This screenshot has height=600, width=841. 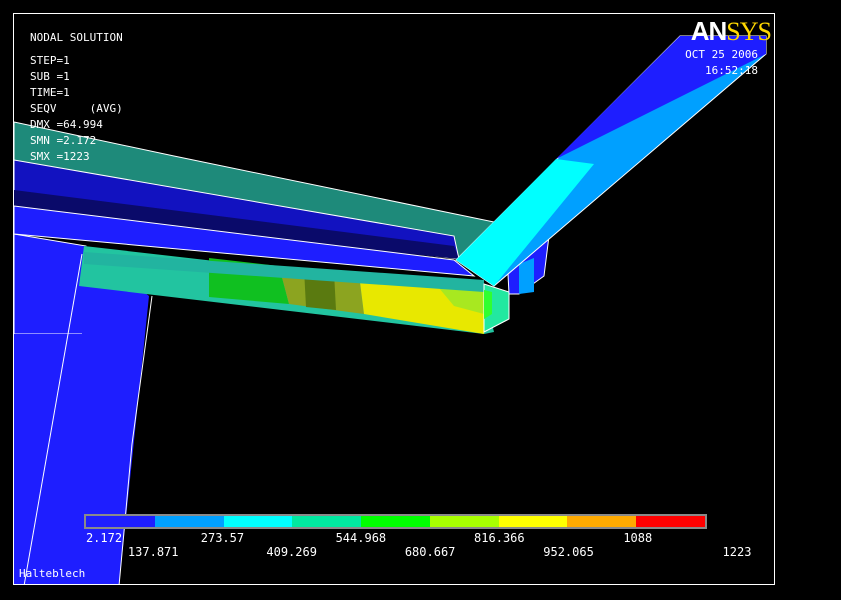 What do you see at coordinates (153, 552) in the screenshot?
I see `legend-tick-label: 137.871` at bounding box center [153, 552].